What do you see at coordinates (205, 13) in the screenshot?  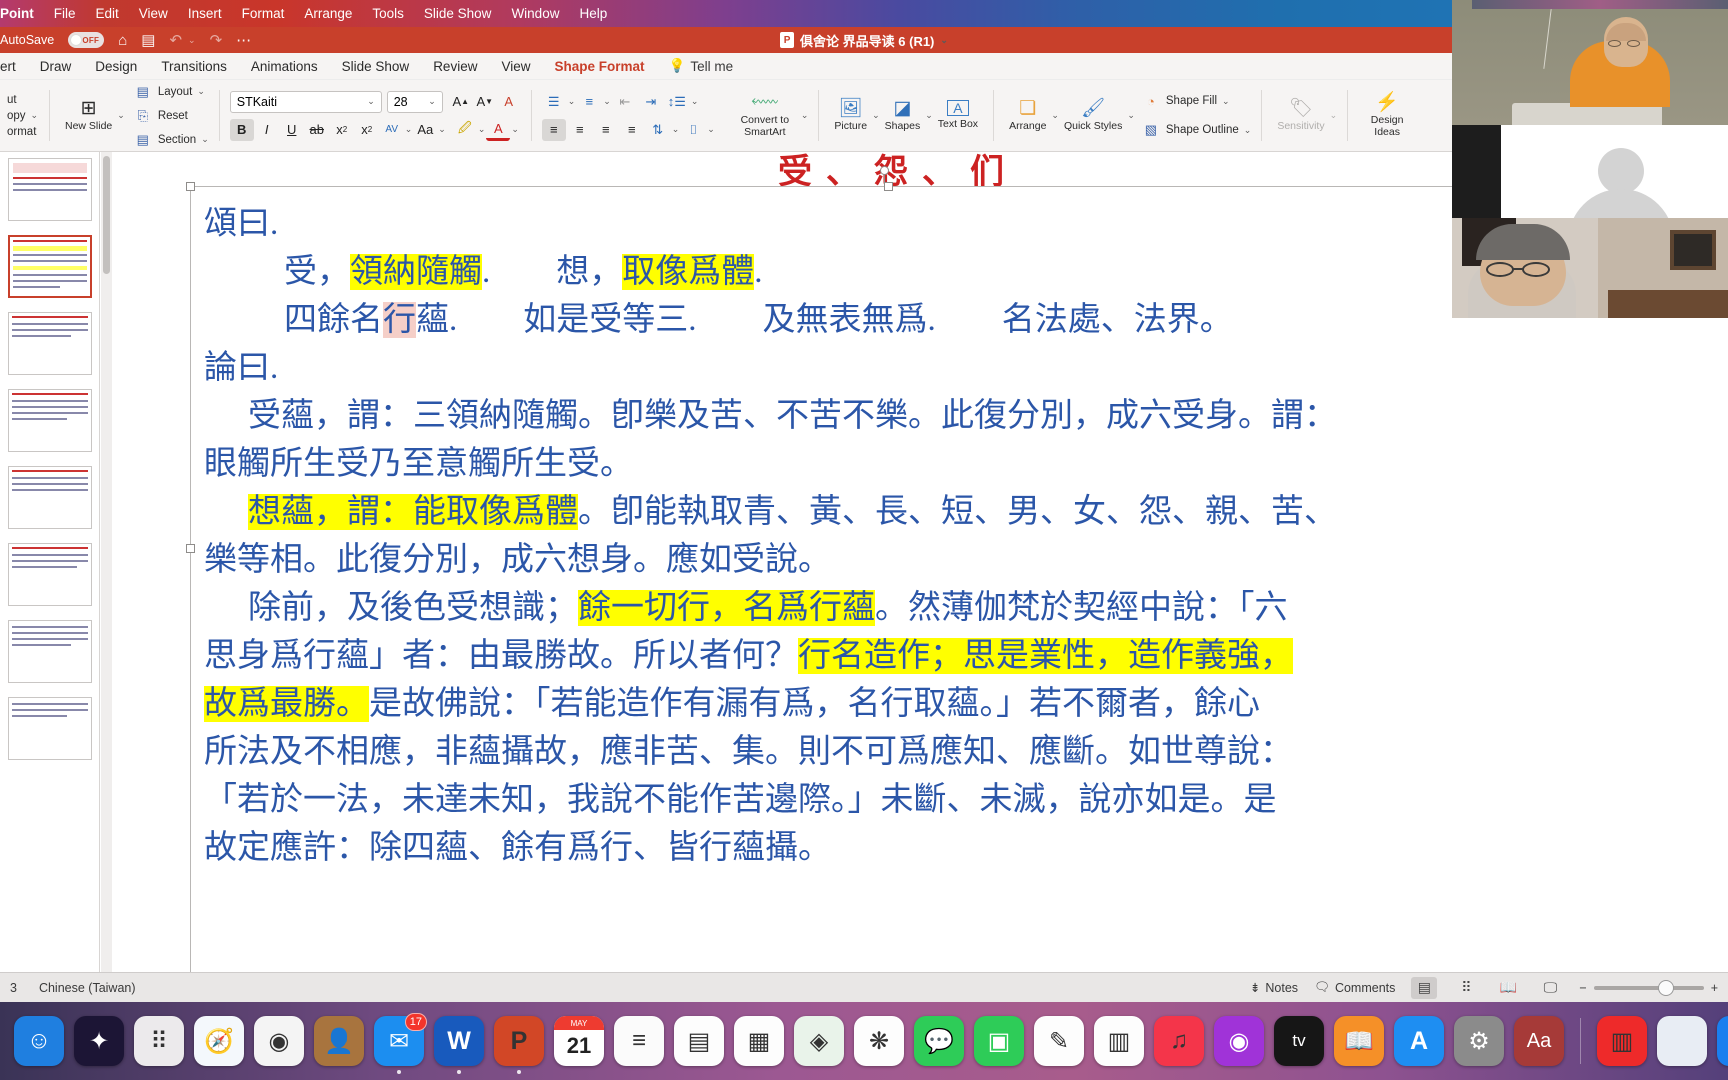 I see `menu-item-insert: Insert` at bounding box center [205, 13].